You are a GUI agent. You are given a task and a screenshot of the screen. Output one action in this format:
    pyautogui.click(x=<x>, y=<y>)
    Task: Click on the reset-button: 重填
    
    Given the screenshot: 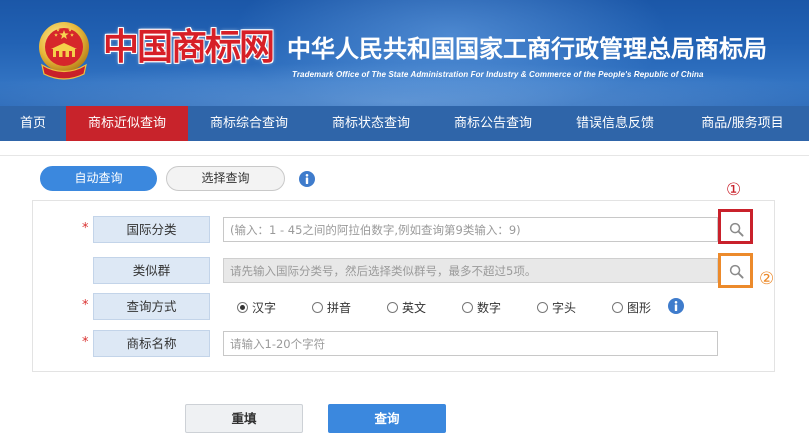 What is the action you would take?
    pyautogui.click(x=244, y=418)
    